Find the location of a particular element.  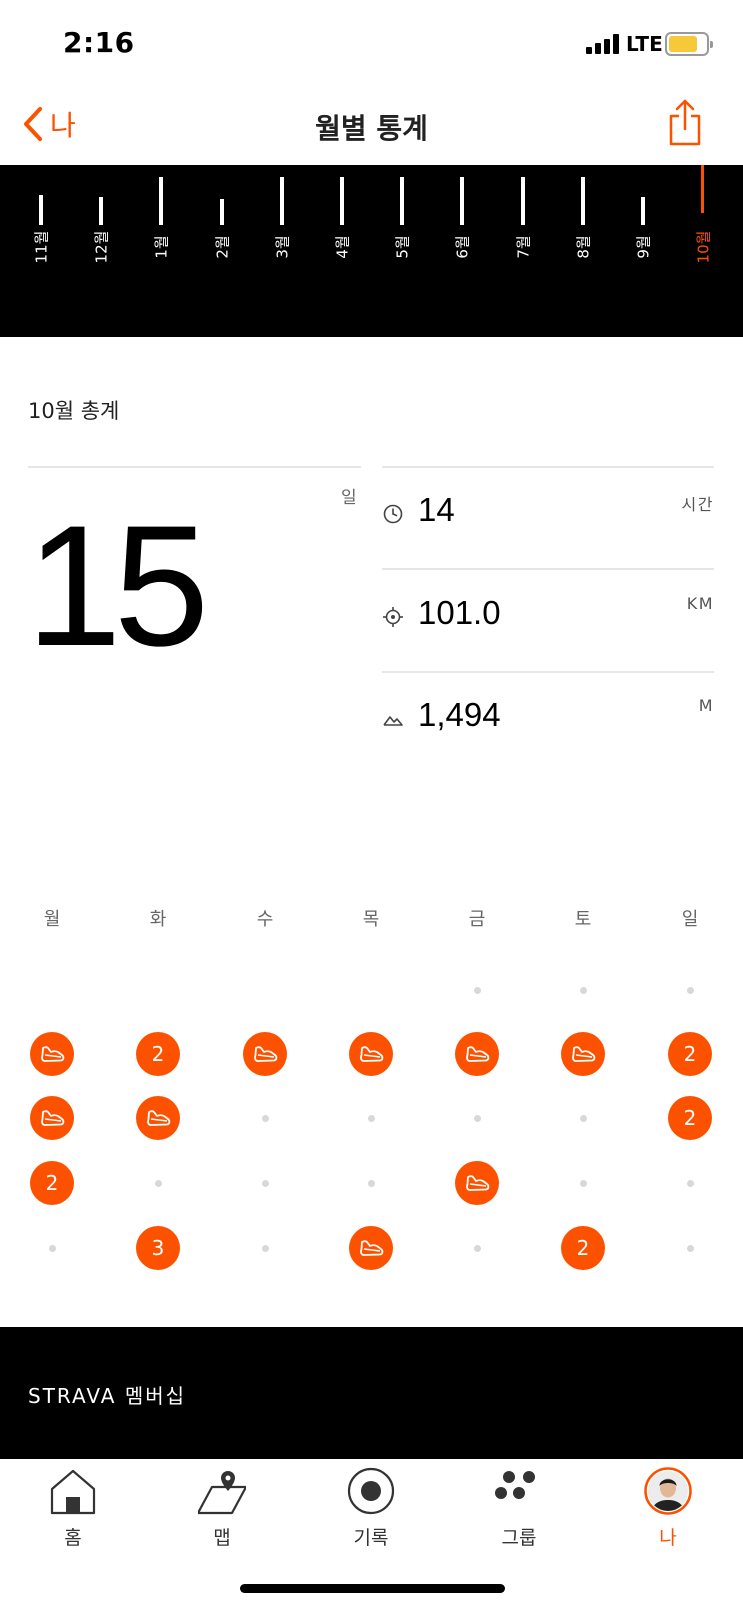

month-item: 10월 is located at coordinates (703, 220).